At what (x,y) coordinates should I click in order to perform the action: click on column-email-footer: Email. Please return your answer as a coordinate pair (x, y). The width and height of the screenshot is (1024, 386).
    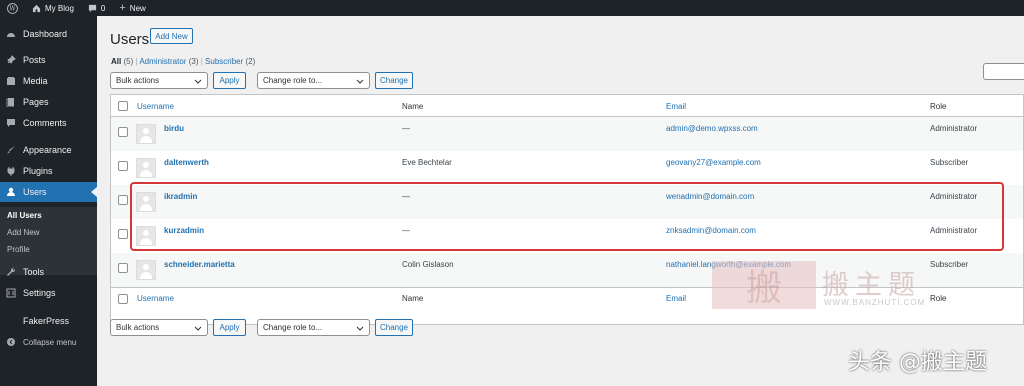
    Looking at the image, I should click on (676, 298).